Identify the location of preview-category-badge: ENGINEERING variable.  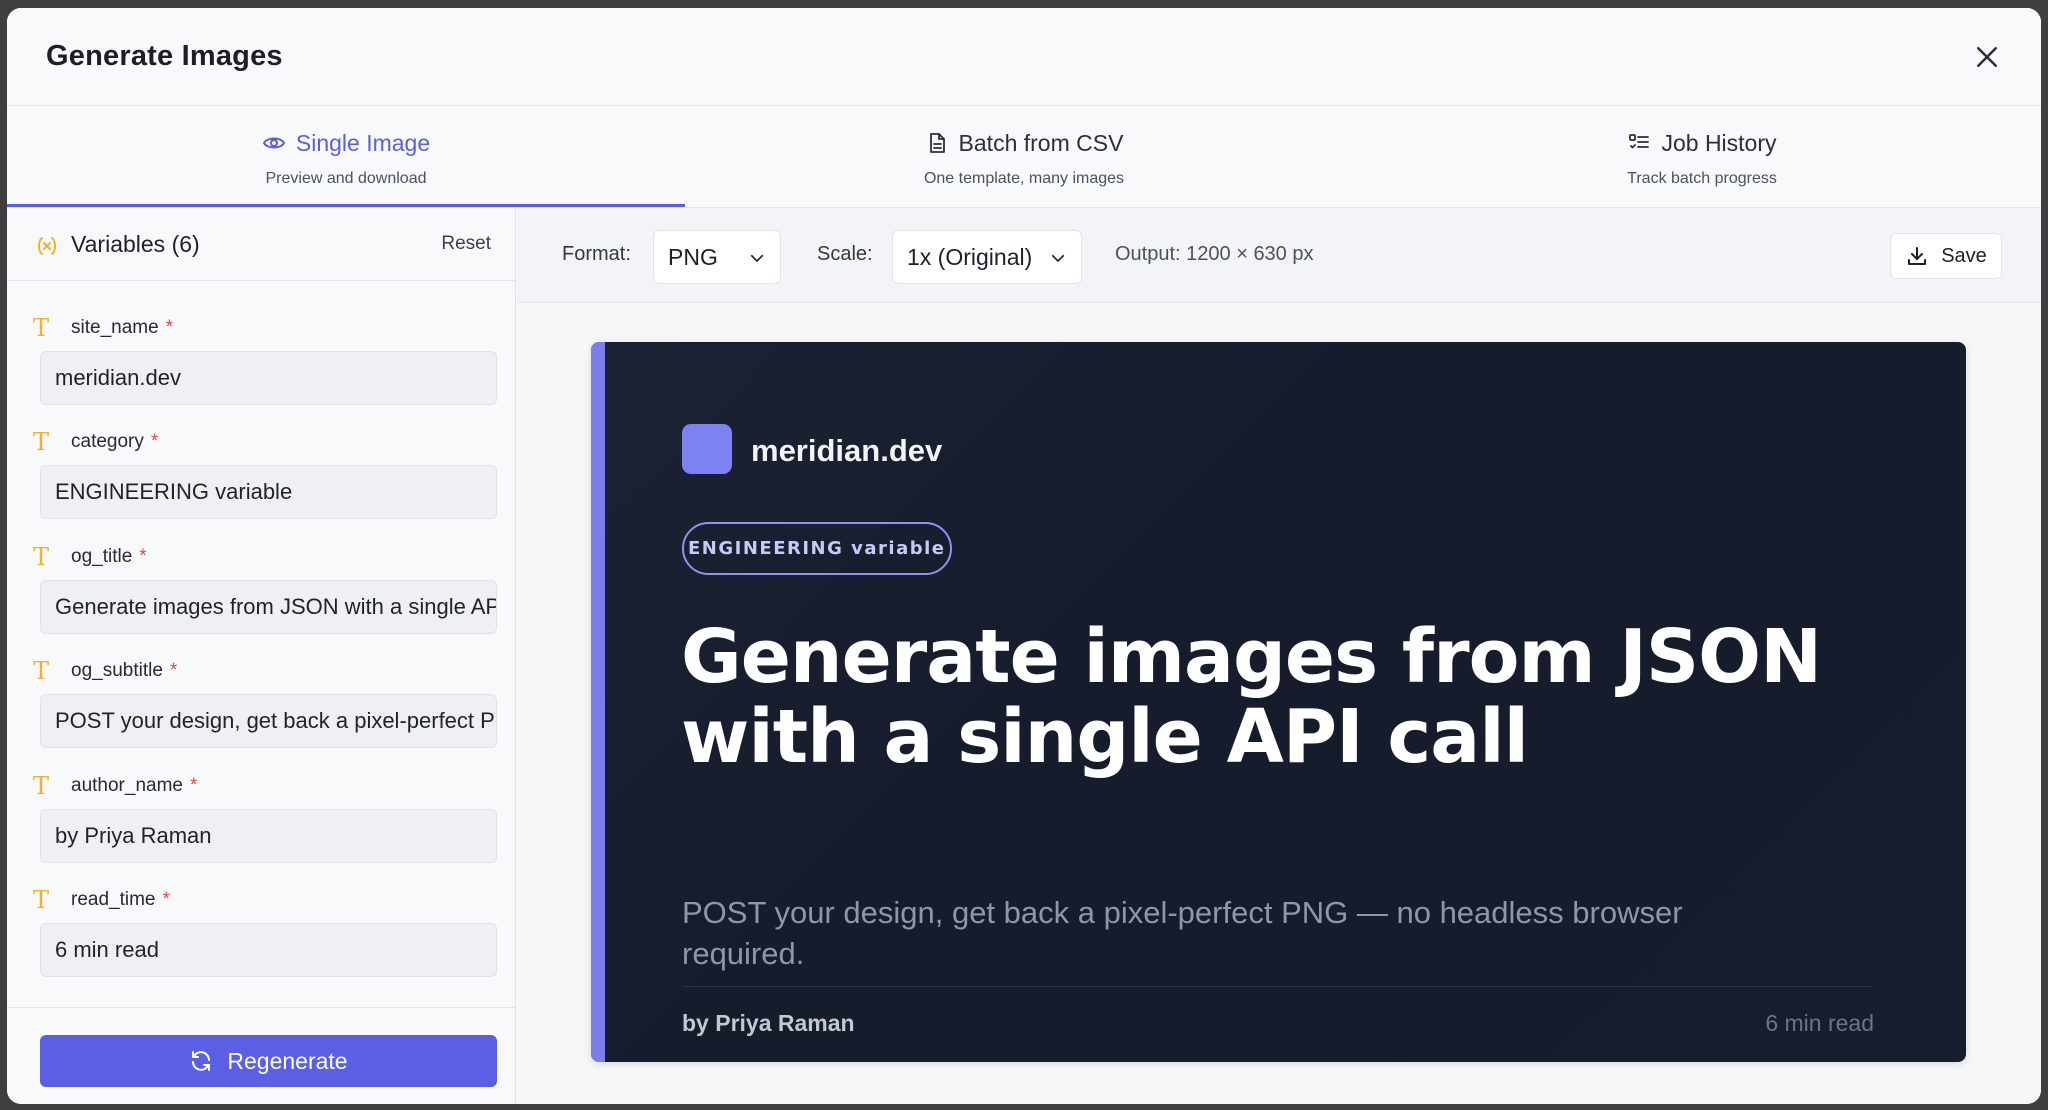
(817, 548).